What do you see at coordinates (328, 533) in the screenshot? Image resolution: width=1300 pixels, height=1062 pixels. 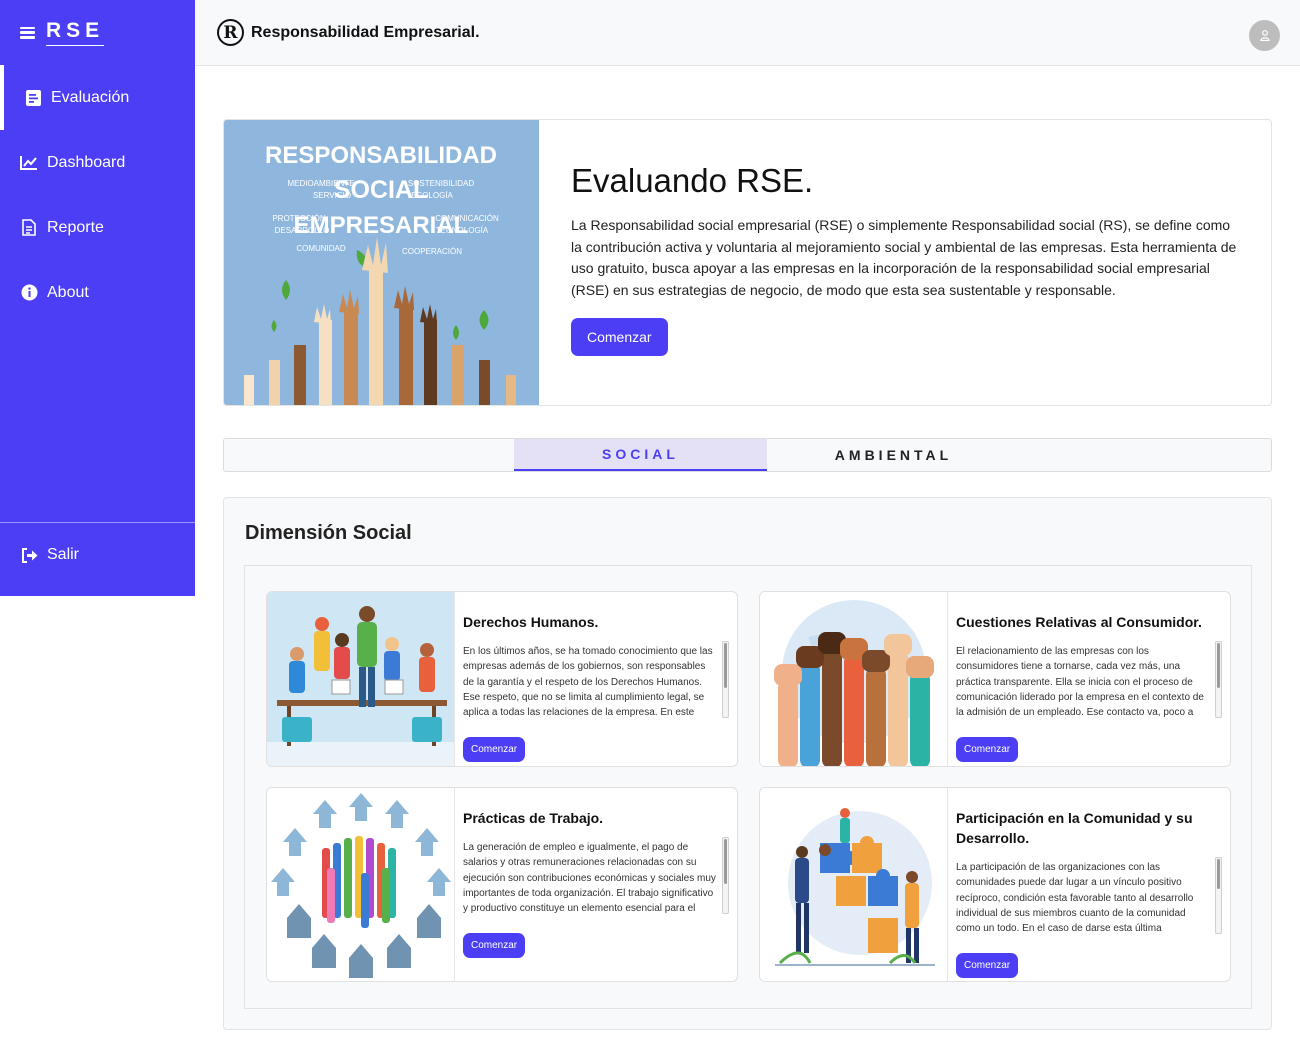 I see `dimension-title: Dimensión Social` at bounding box center [328, 533].